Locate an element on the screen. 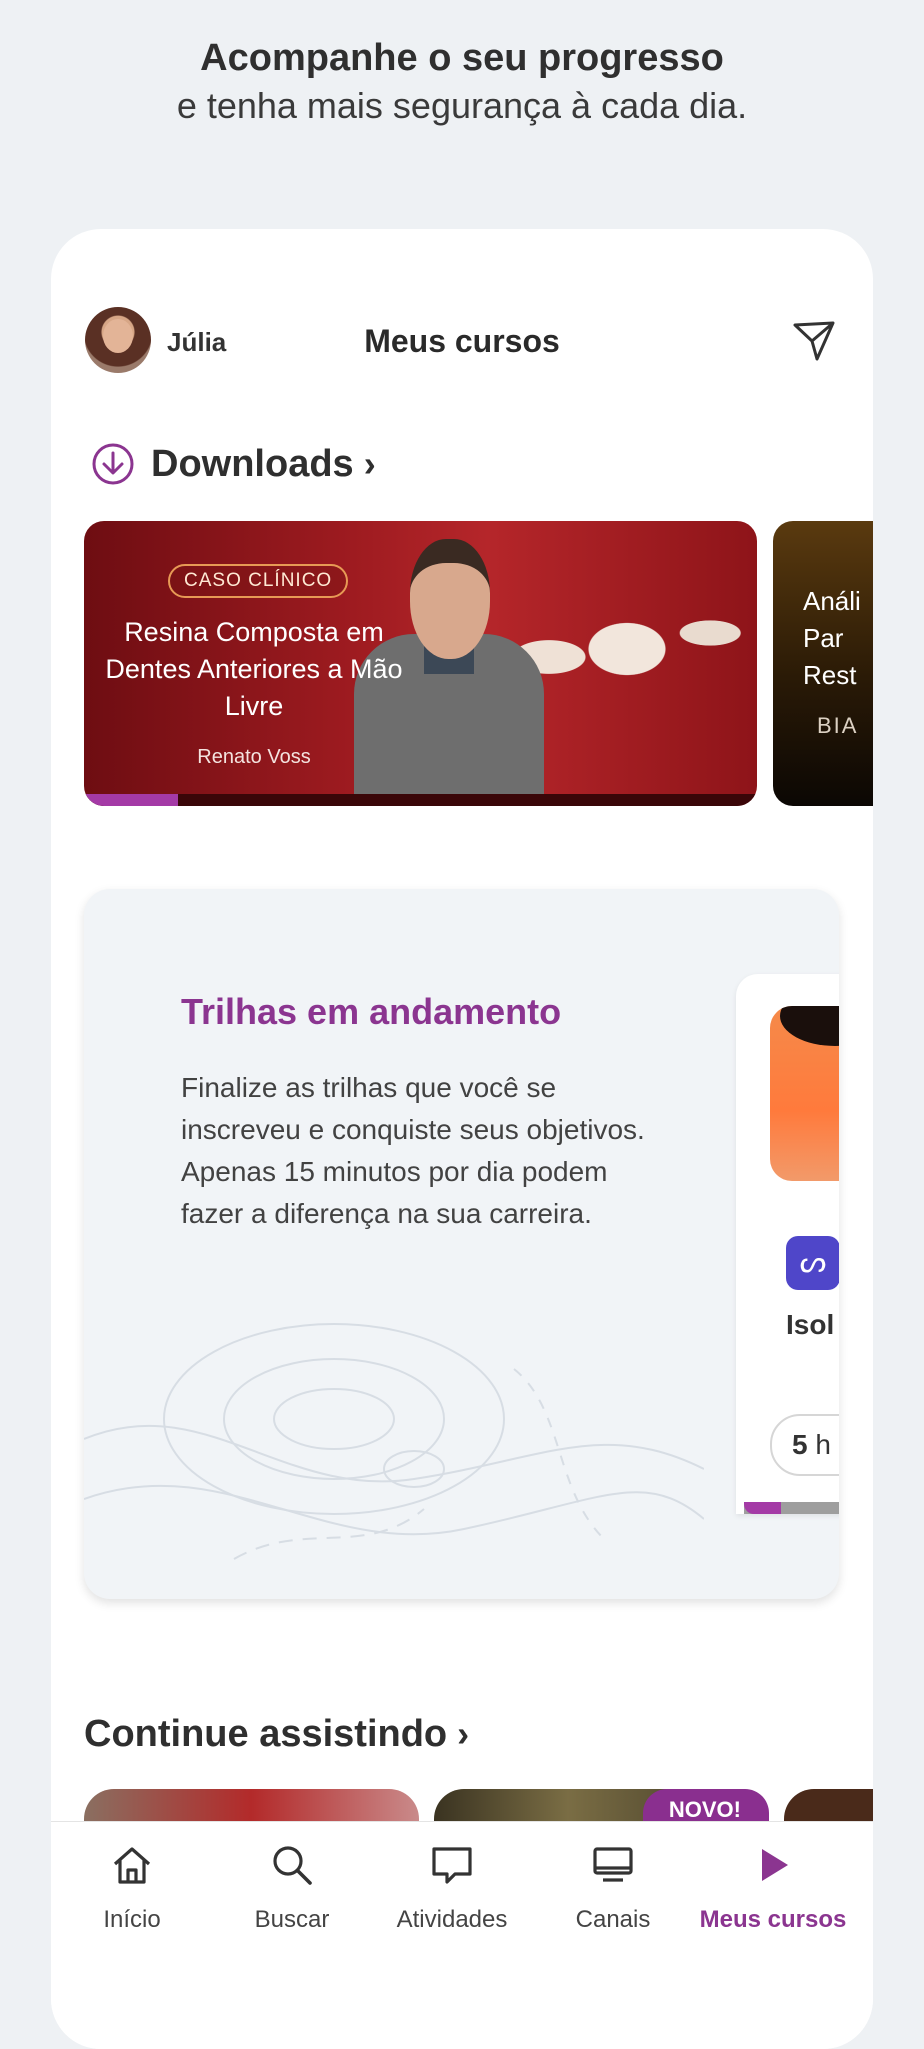 The height and width of the screenshot is (2049, 924). top-bar: Júlia Meus cursos is located at coordinates (462, 342).